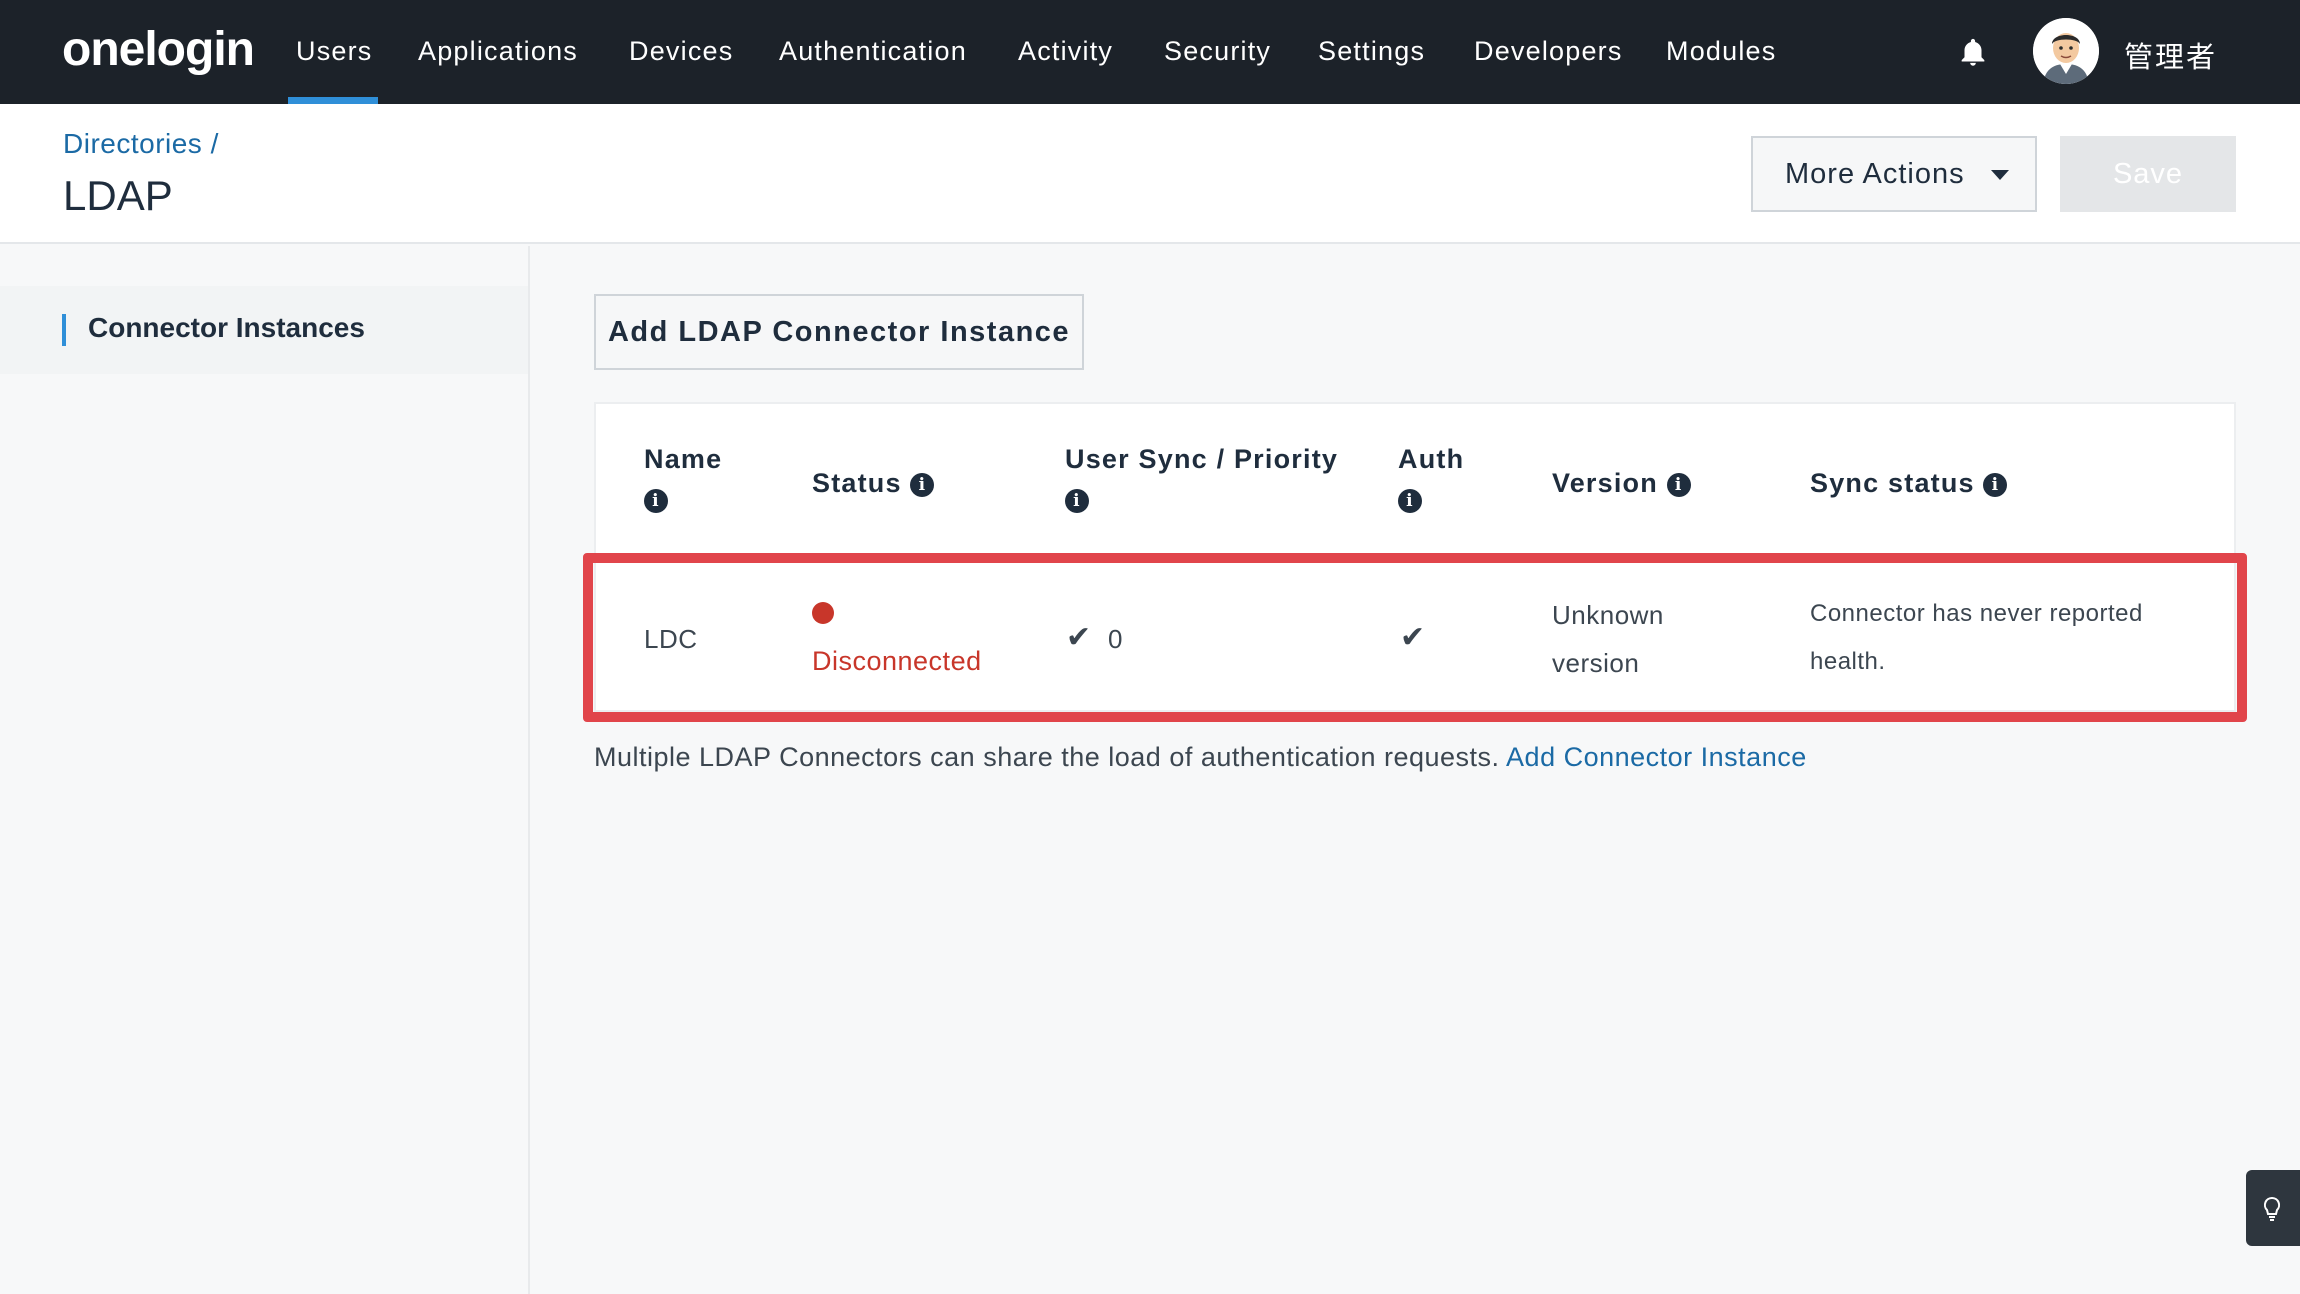  Describe the element at coordinates (333, 100) in the screenshot. I see `active-nav-indicator` at that location.